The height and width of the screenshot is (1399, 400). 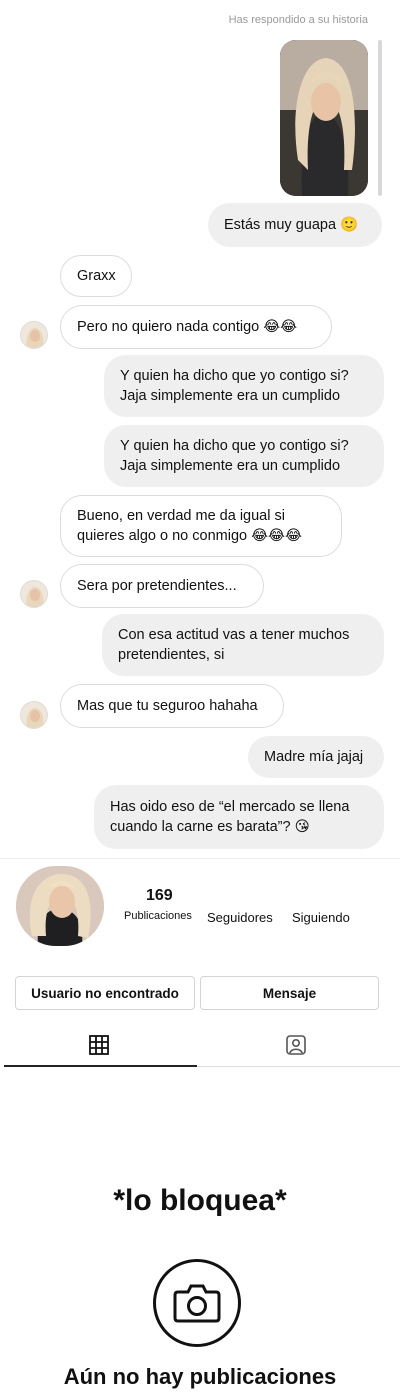 What do you see at coordinates (100, 1066) in the screenshot?
I see `tab-active-underline` at bounding box center [100, 1066].